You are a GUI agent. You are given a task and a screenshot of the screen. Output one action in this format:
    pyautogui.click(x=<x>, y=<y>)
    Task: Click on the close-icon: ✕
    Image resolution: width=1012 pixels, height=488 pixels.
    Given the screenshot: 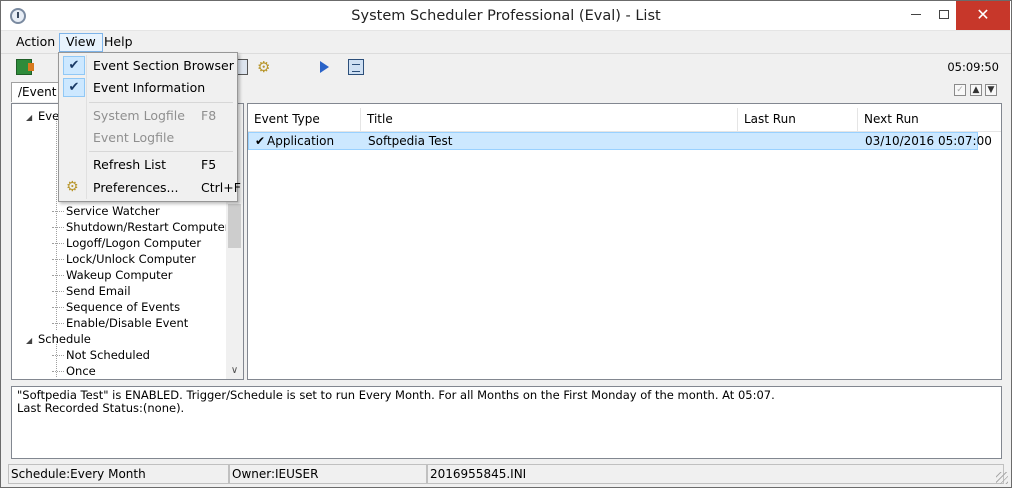 What is the action you would take?
    pyautogui.click(x=983, y=14)
    